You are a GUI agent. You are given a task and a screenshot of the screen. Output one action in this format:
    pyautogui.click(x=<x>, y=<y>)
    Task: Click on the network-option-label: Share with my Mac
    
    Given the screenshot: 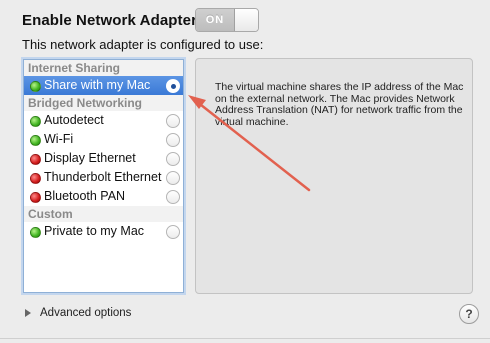 What is the action you would take?
    pyautogui.click(x=97, y=85)
    